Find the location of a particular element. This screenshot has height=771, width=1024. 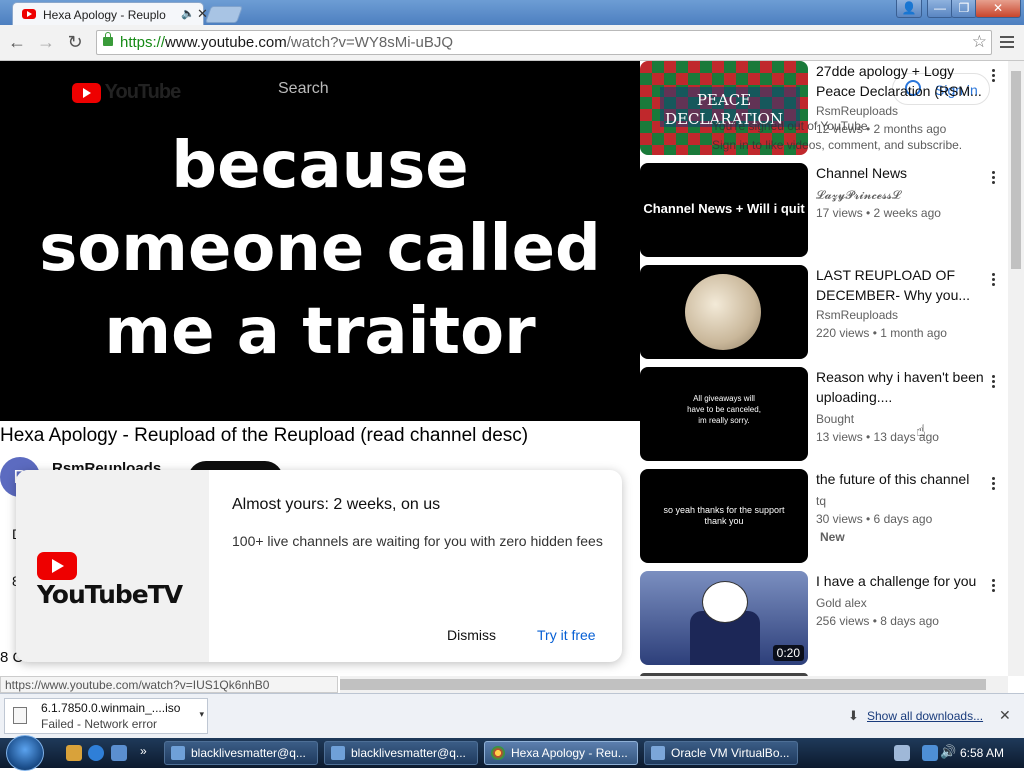

video-duration: 0:20 is located at coordinates (788, 653).